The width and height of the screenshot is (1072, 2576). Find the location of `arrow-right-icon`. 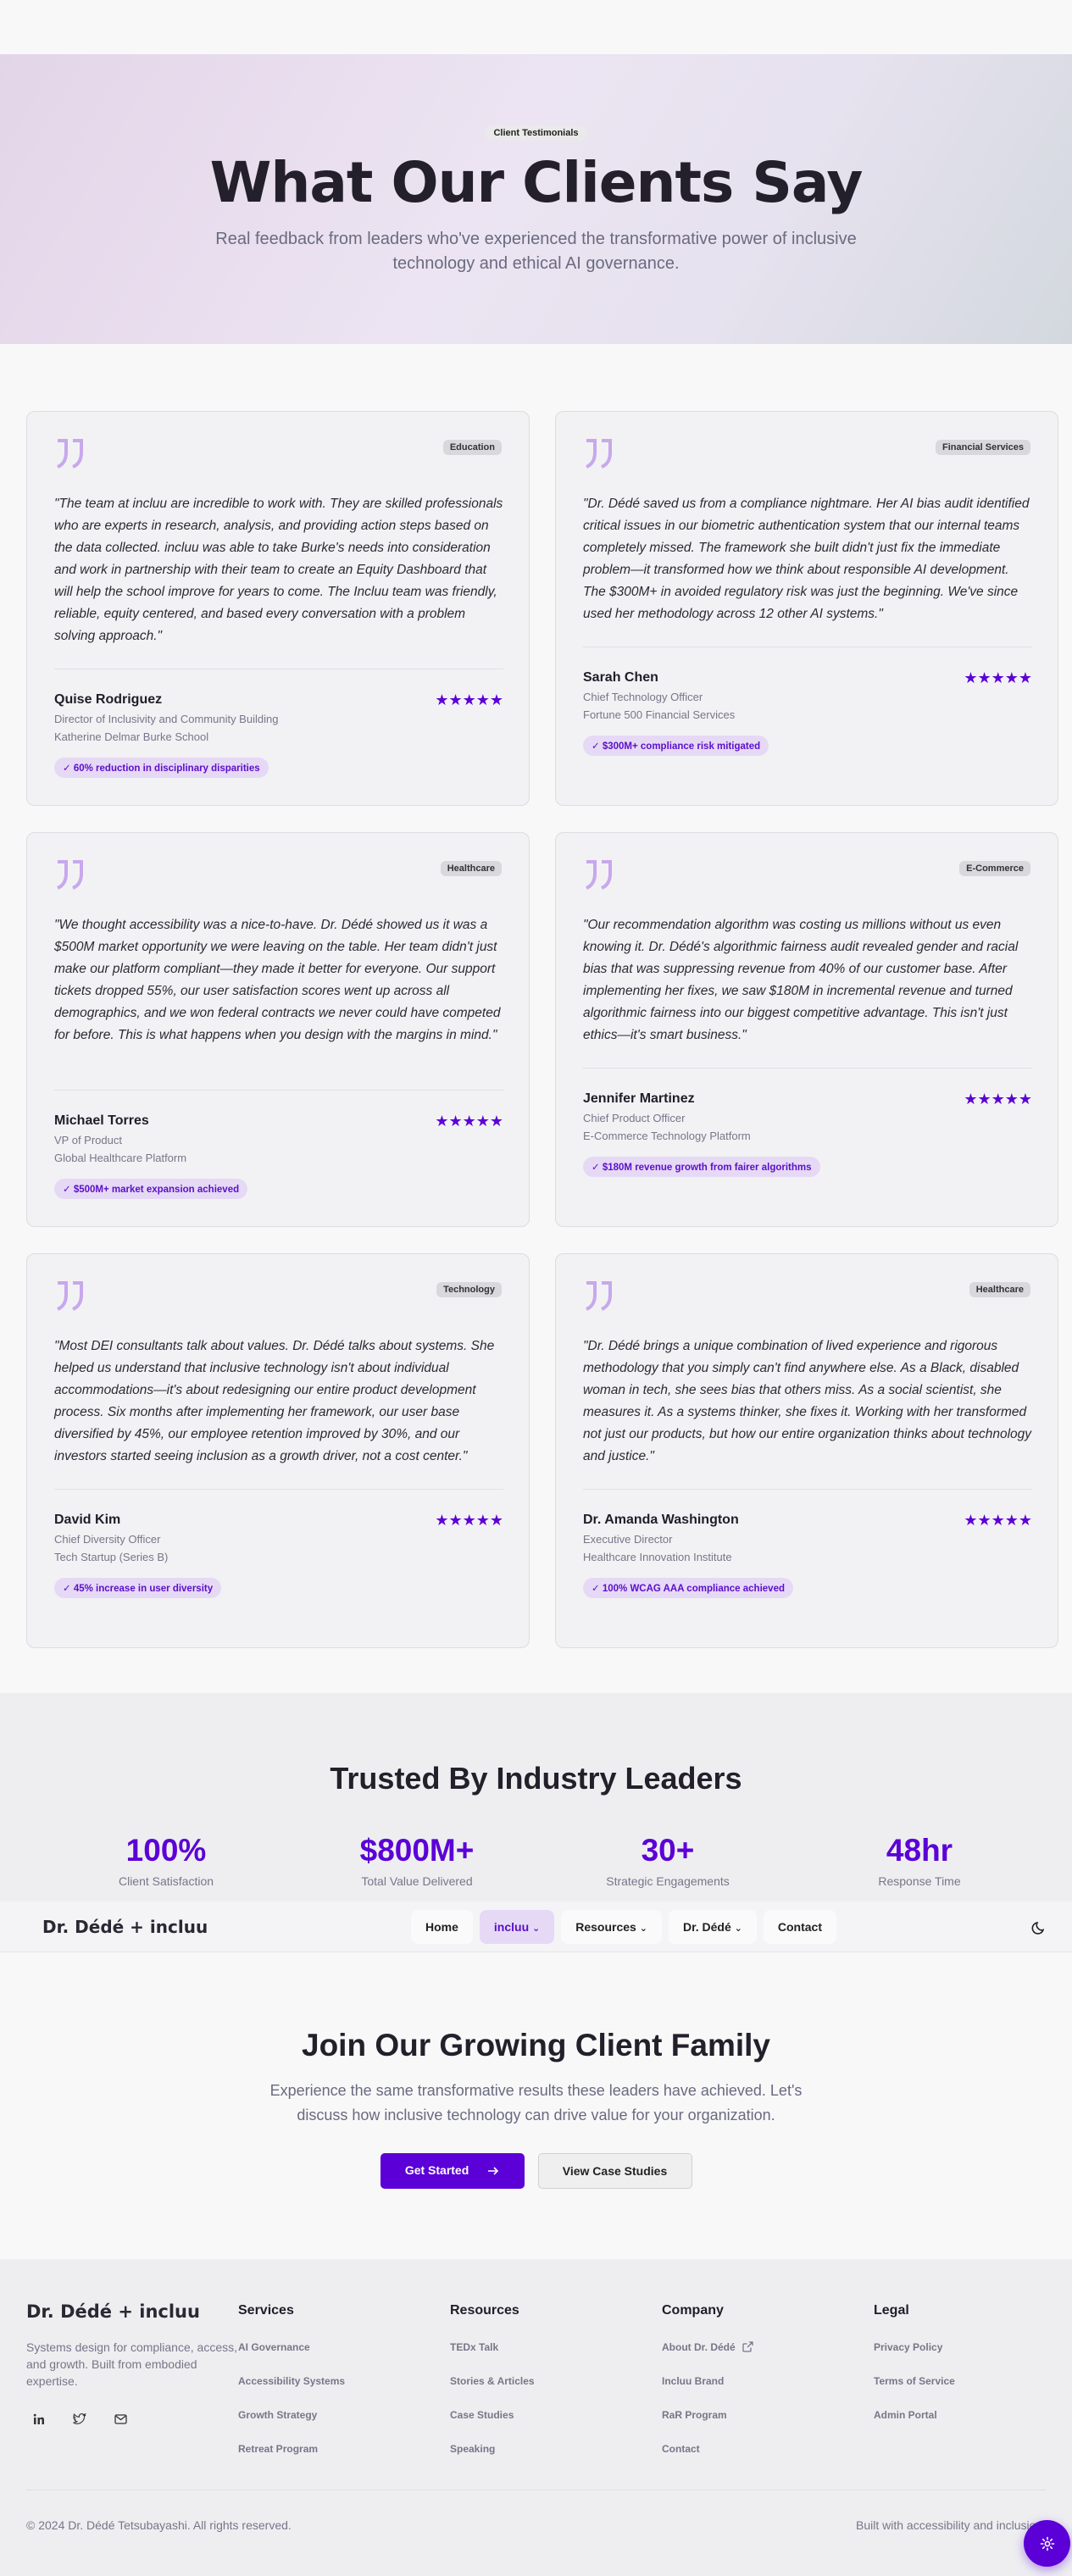

arrow-right-icon is located at coordinates (494, 2171).